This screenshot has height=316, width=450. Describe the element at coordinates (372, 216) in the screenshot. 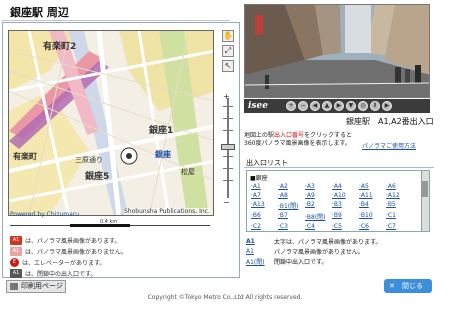

I see `exit-link: ·B10` at that location.